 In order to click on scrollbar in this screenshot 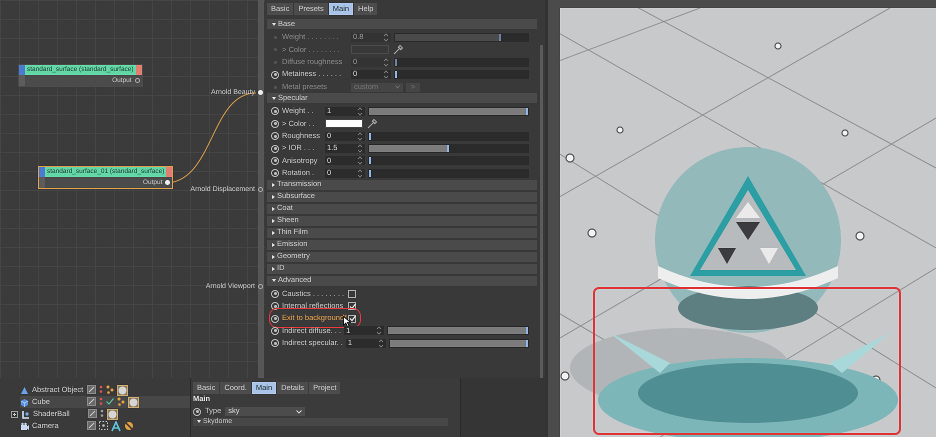, I will do `click(541, 211)`.